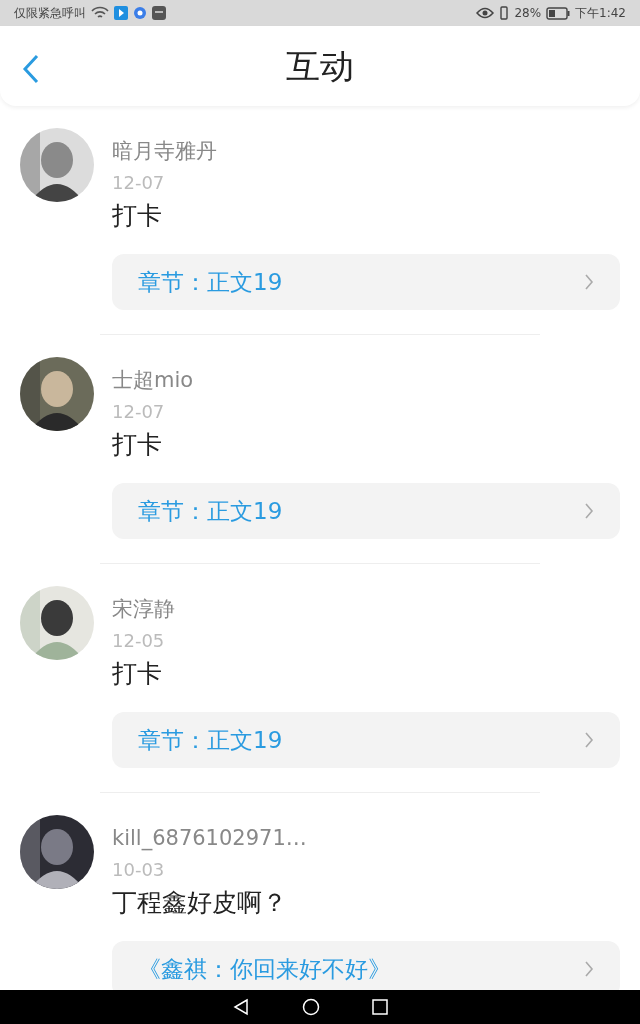 The height and width of the screenshot is (1024, 640). Describe the element at coordinates (31, 69) in the screenshot. I see `back-icon` at that location.